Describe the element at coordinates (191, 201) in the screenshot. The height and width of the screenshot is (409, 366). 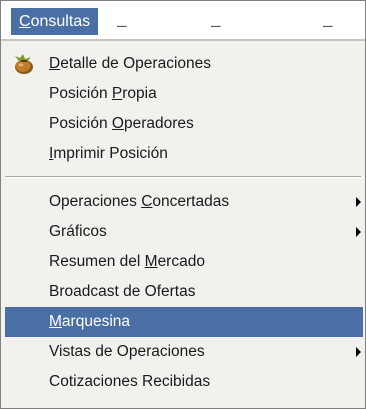
I see `menu-item-label-post: oncertadas` at that location.